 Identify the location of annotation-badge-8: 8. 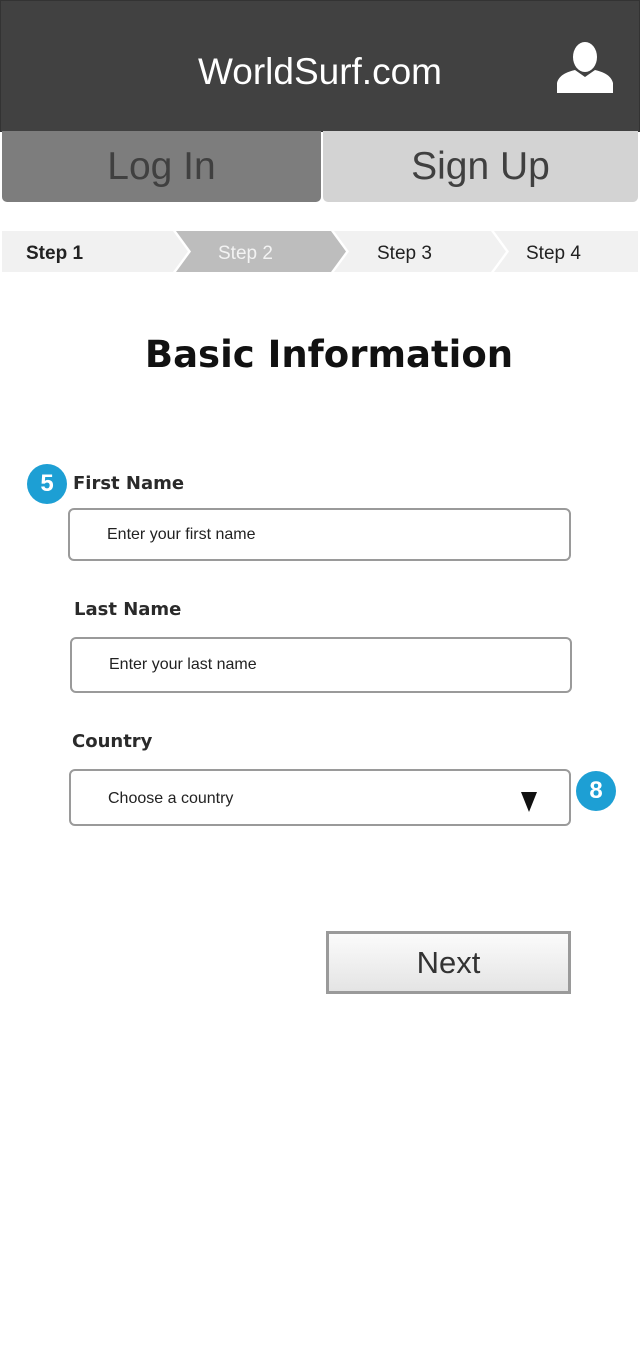
(596, 791).